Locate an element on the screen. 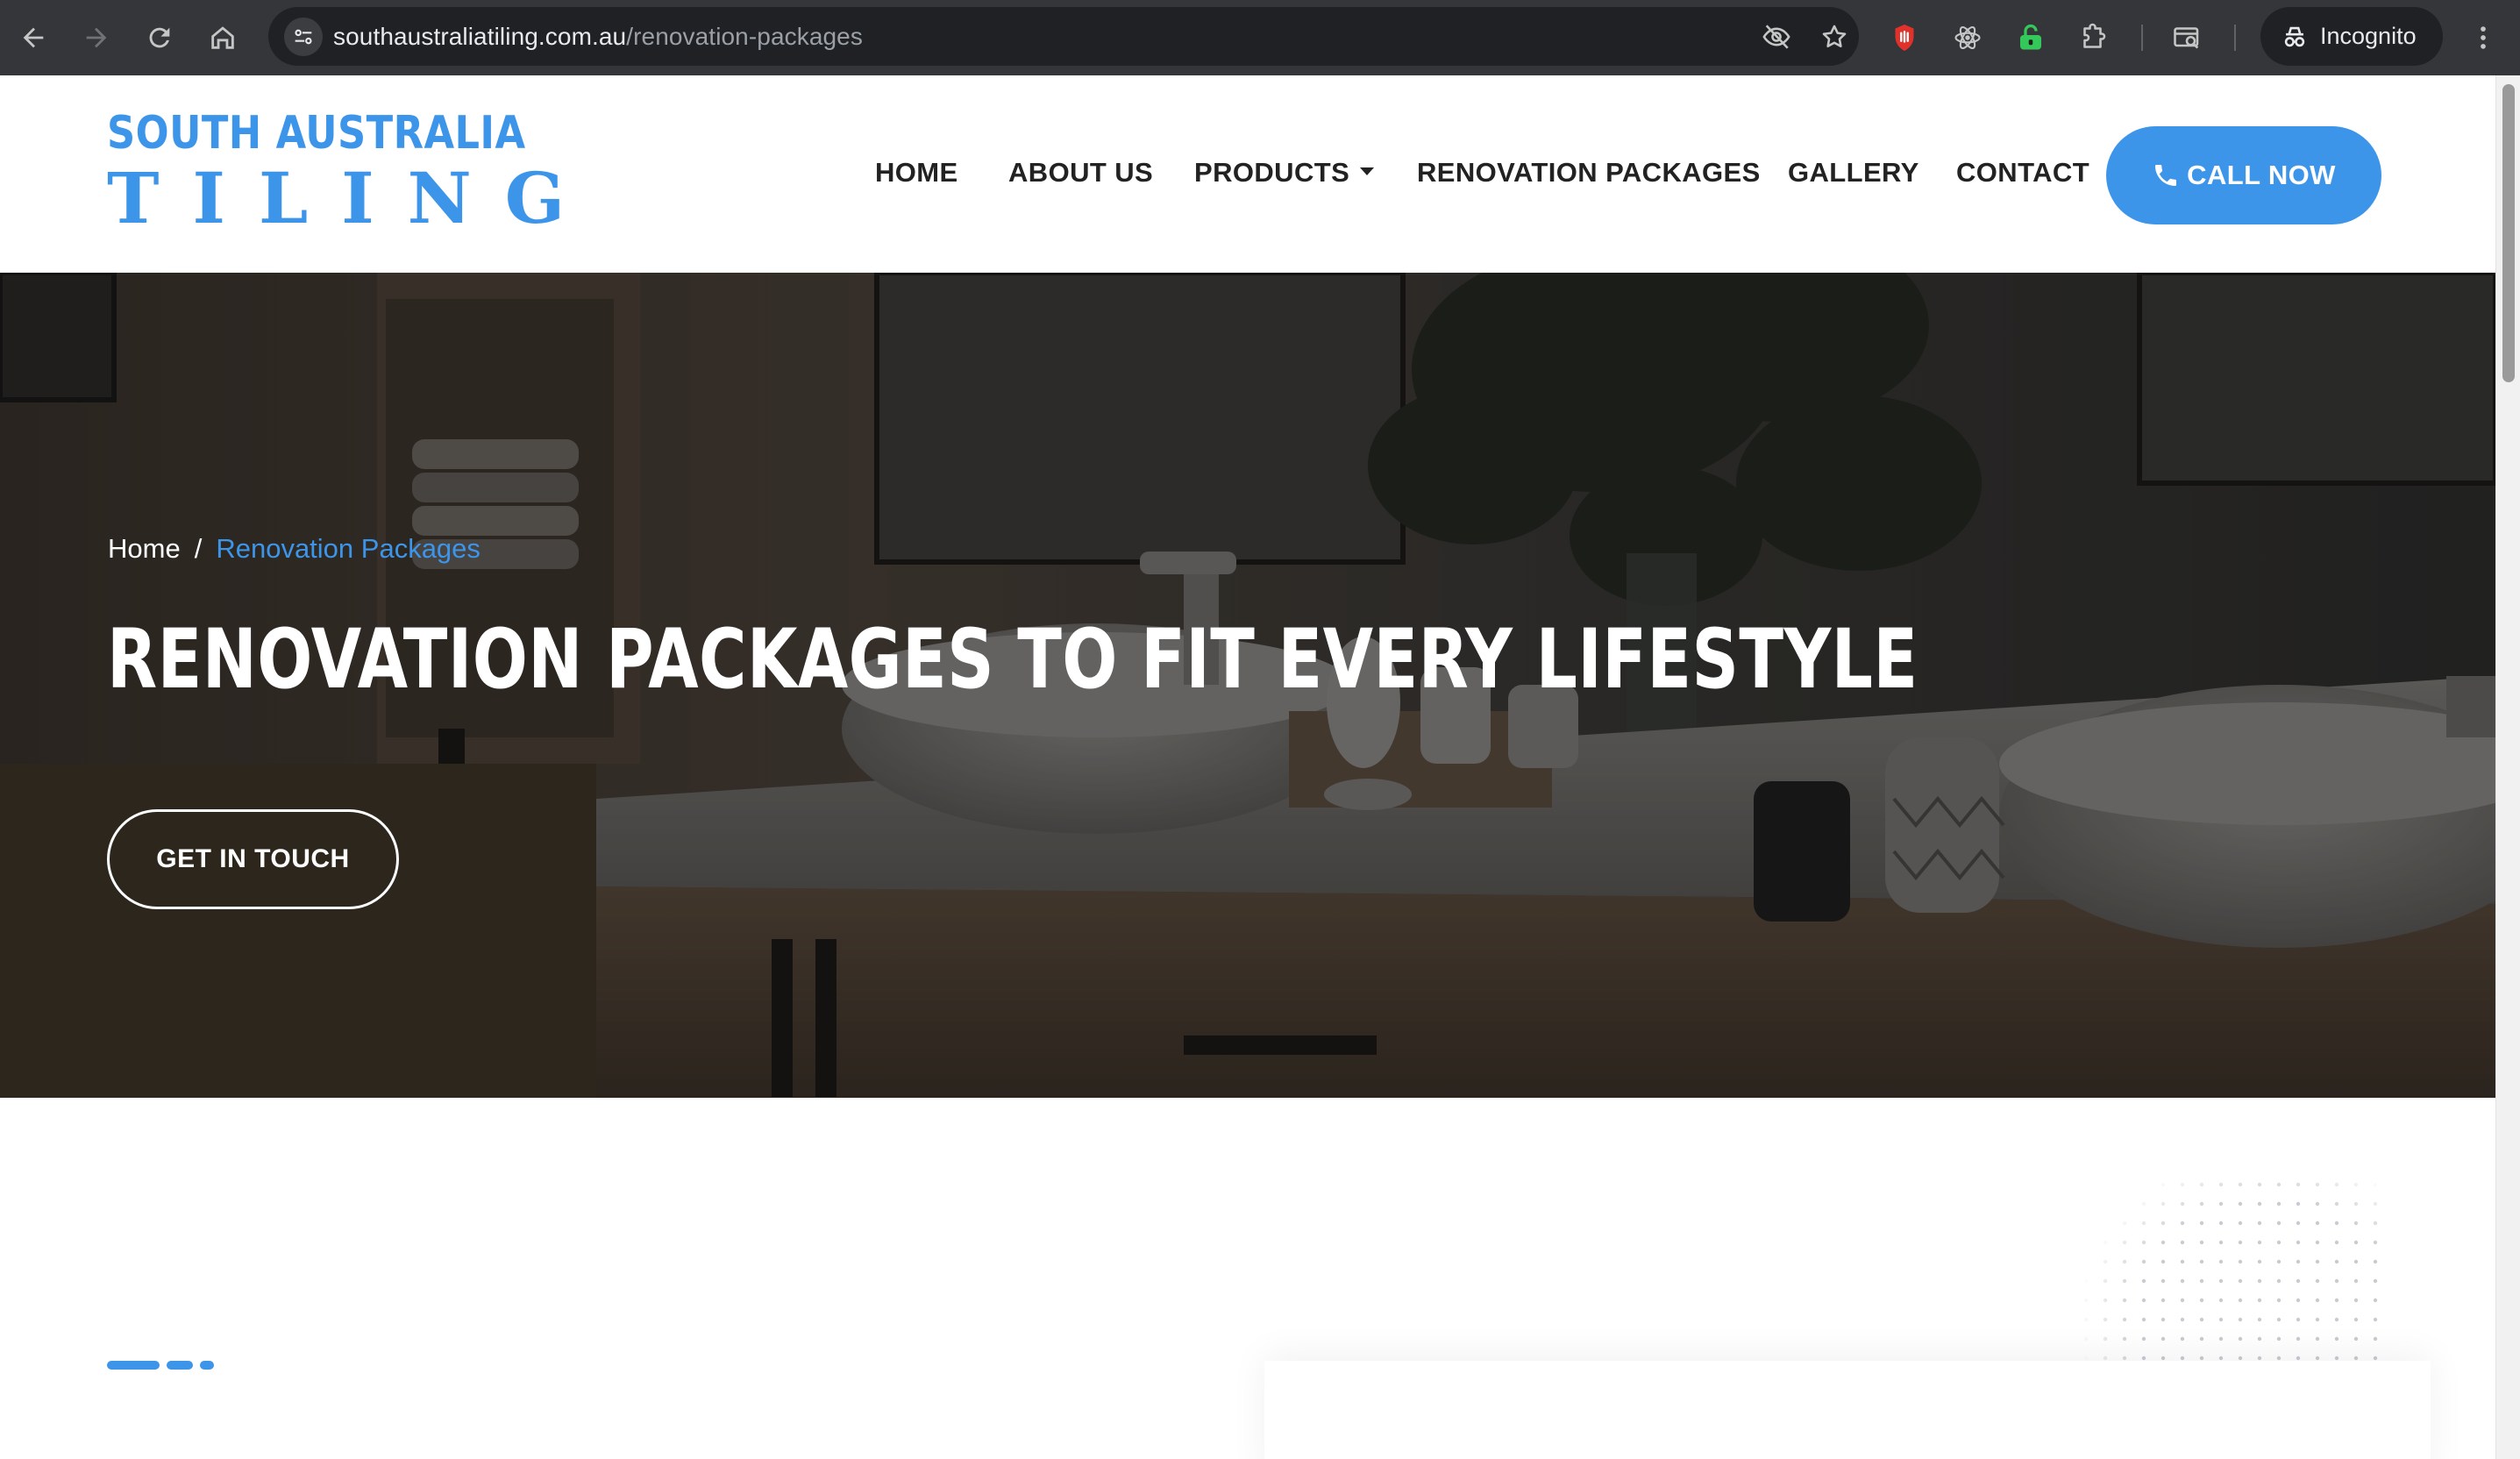 The width and height of the screenshot is (2520, 1459). forward-button is located at coordinates (96, 38).